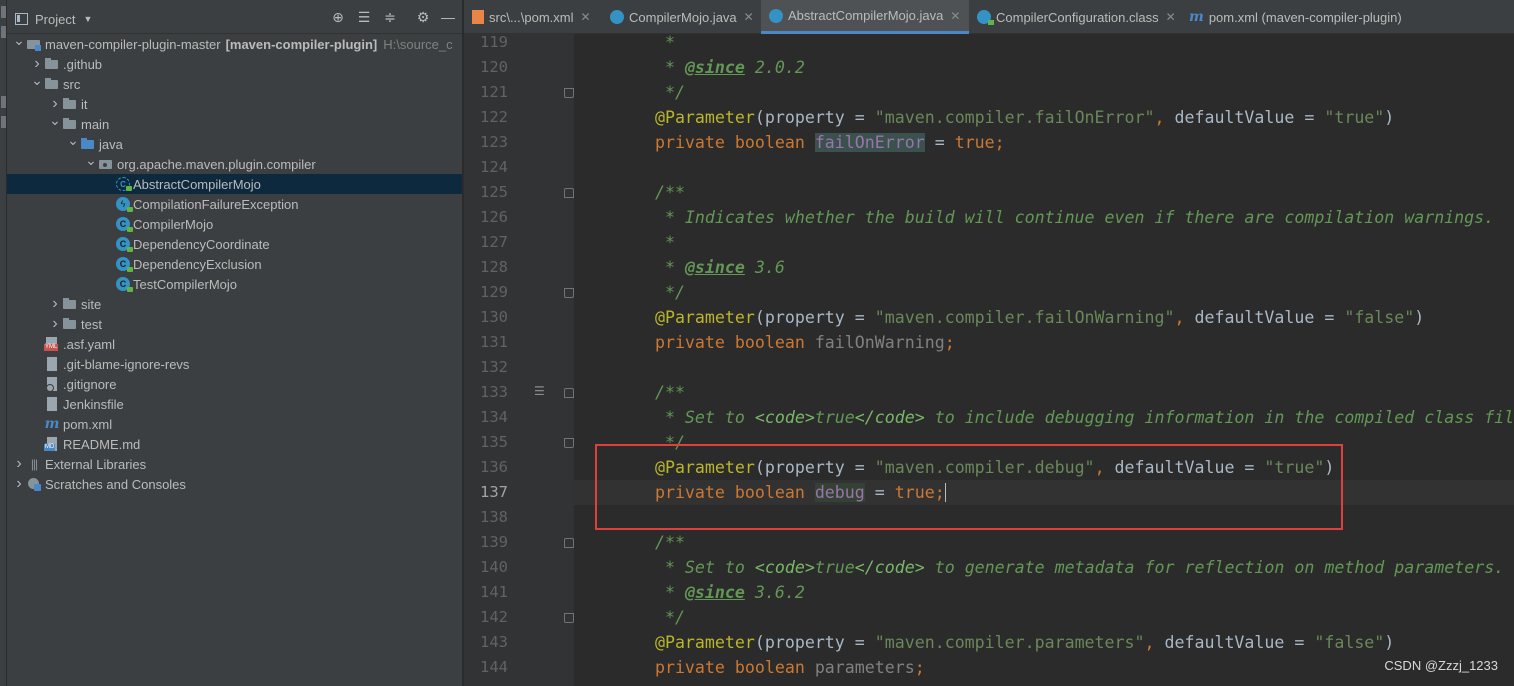 The height and width of the screenshot is (686, 1514). Describe the element at coordinates (494, 542) in the screenshot. I see `line-number: 139` at that location.